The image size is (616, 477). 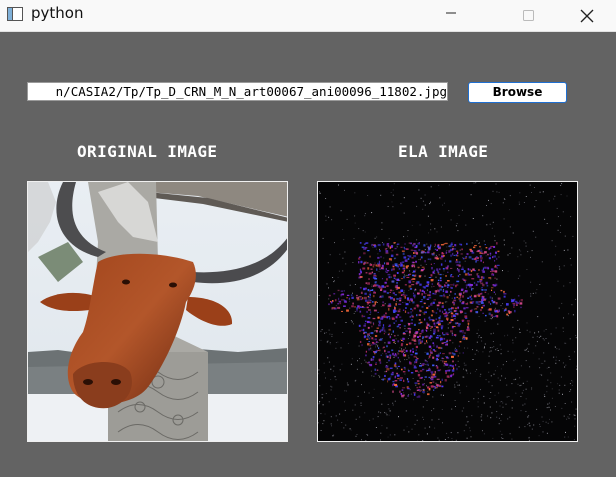 What do you see at coordinates (15, 13) in the screenshot?
I see `window-icon` at bounding box center [15, 13].